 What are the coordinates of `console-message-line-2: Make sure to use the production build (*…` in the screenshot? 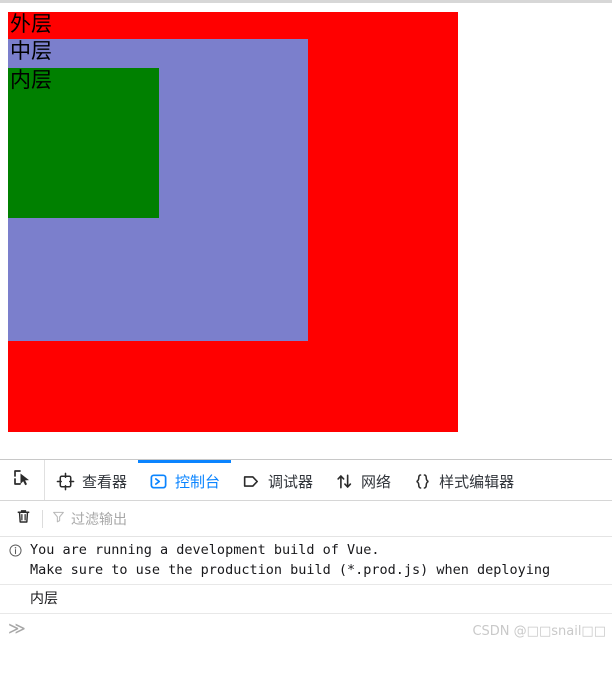 It's located at (290, 570).